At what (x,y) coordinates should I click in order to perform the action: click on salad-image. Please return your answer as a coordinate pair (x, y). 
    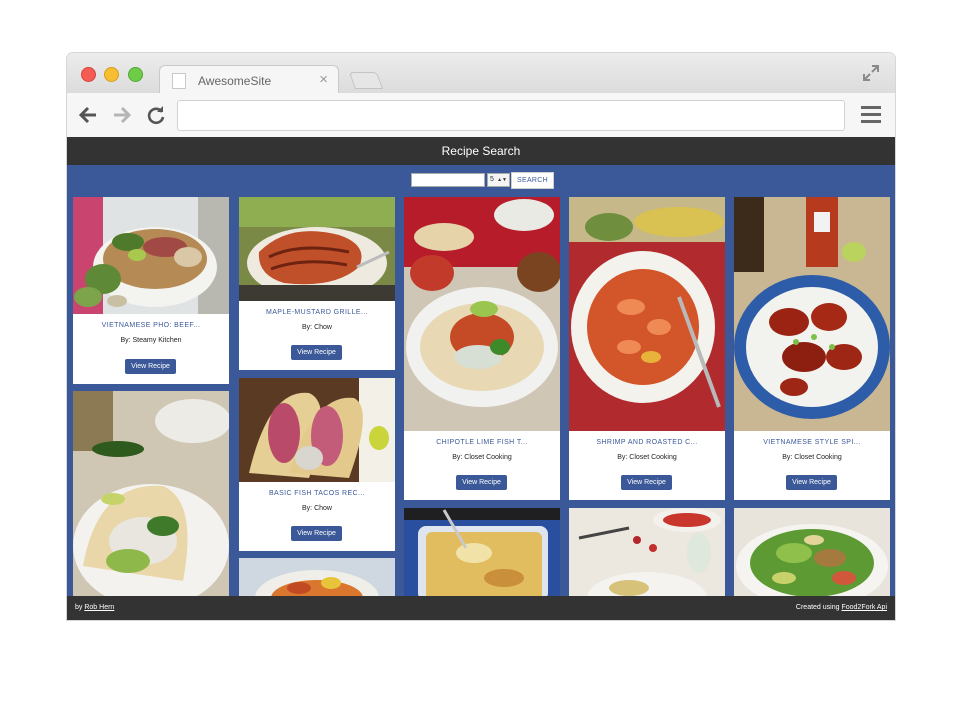
    Looking at the image, I should click on (812, 554).